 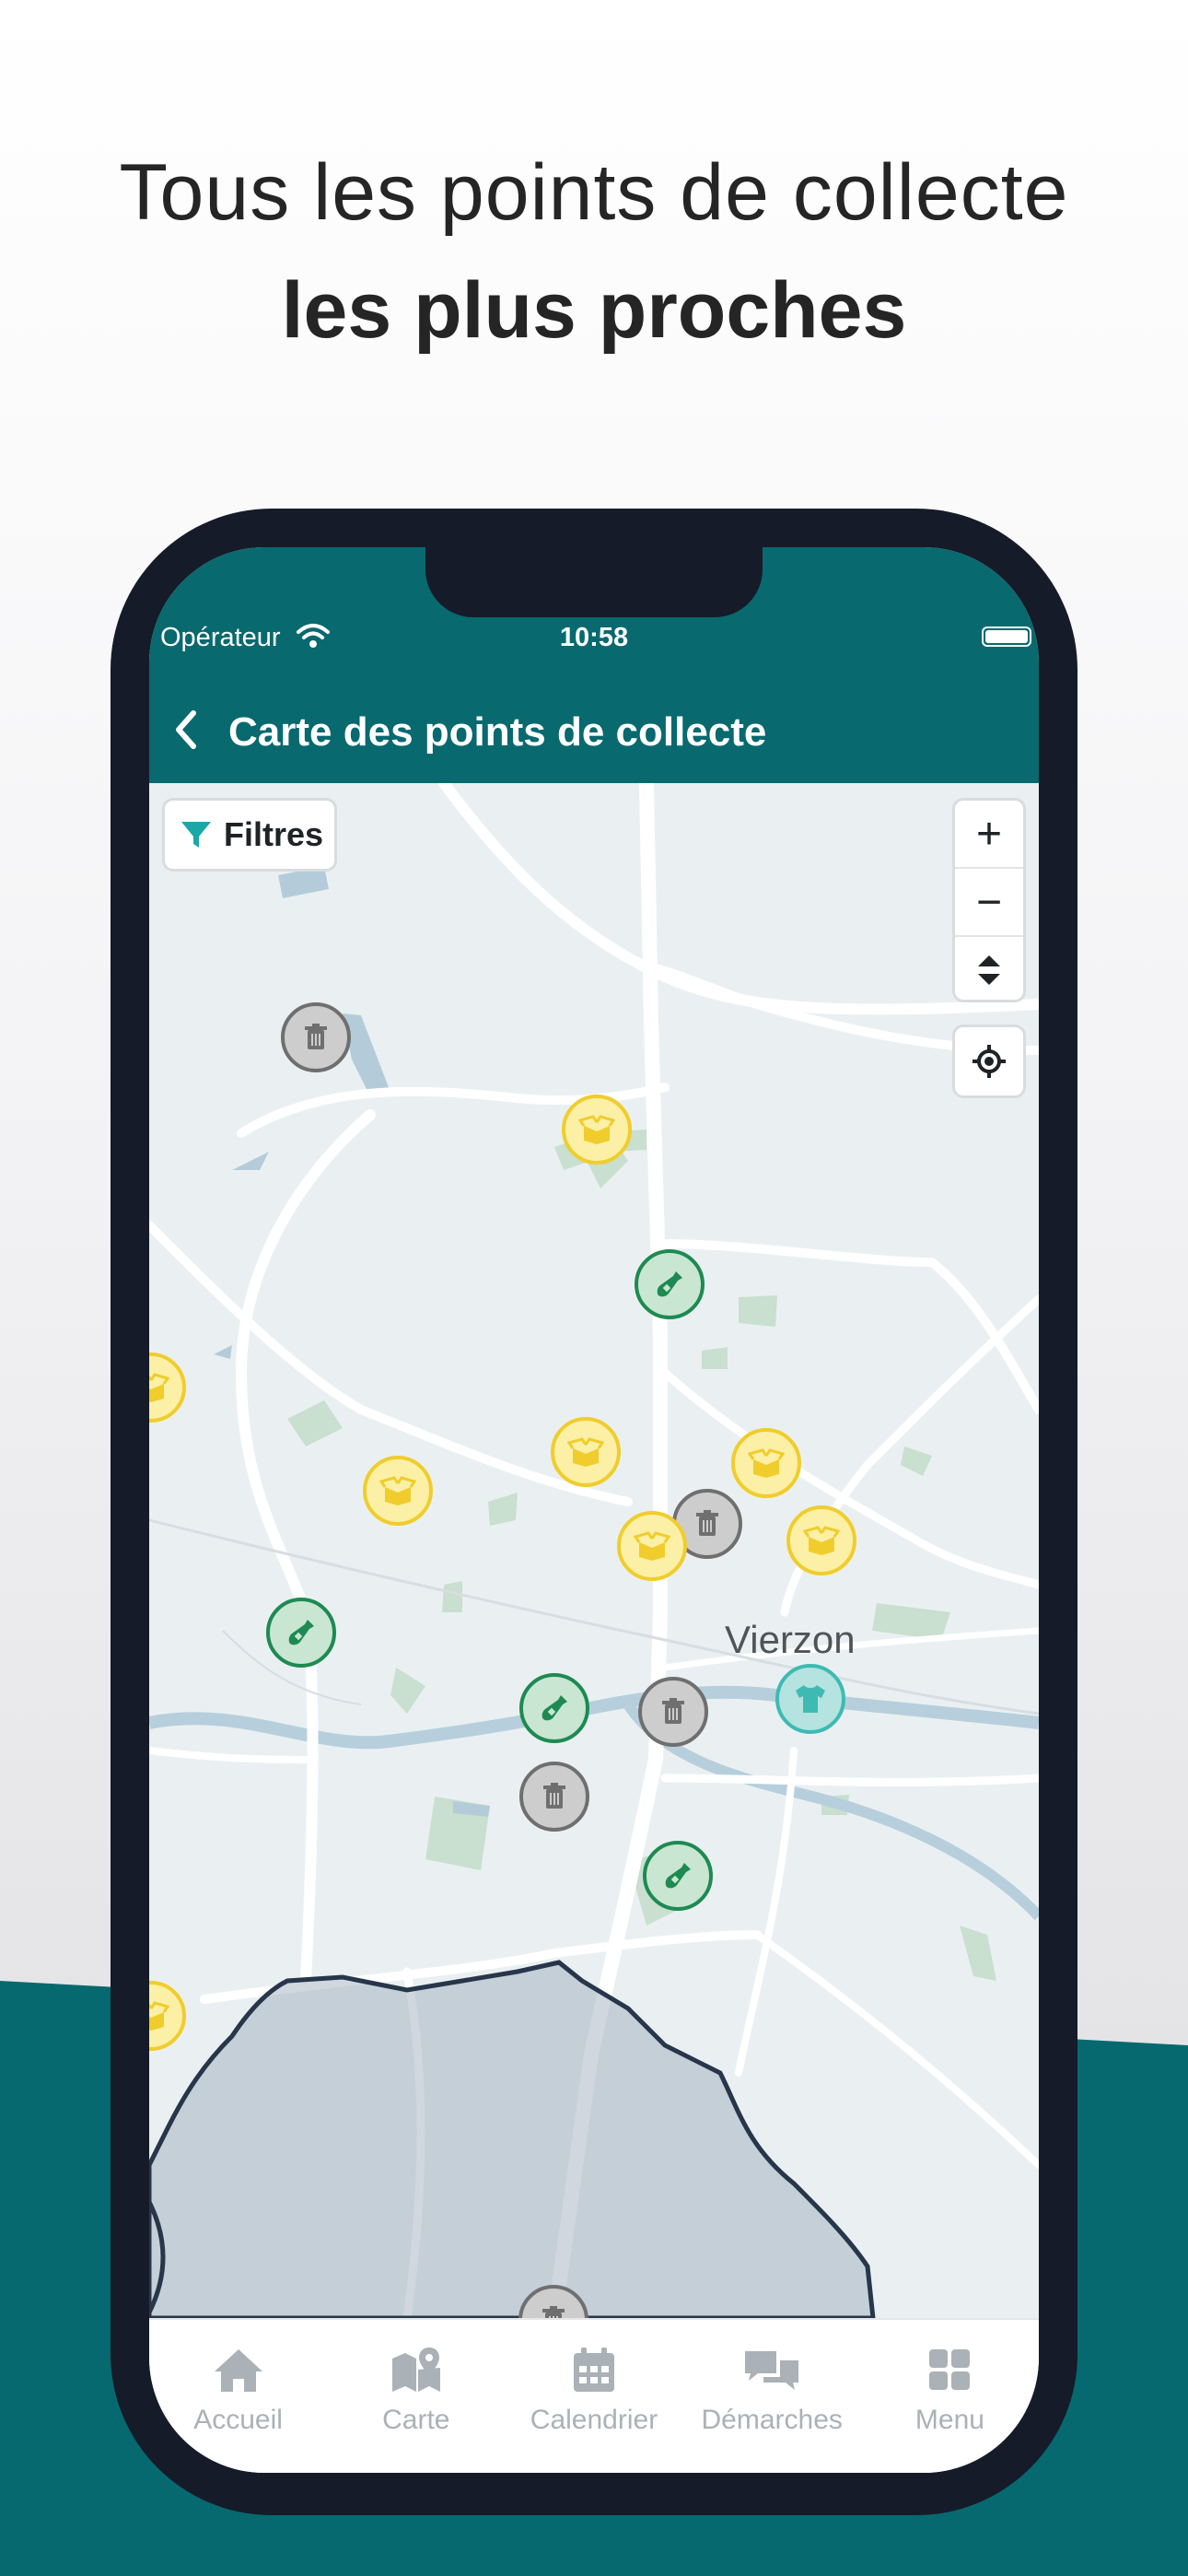 I want to click on back-chevron-icon, so click(x=186, y=730).